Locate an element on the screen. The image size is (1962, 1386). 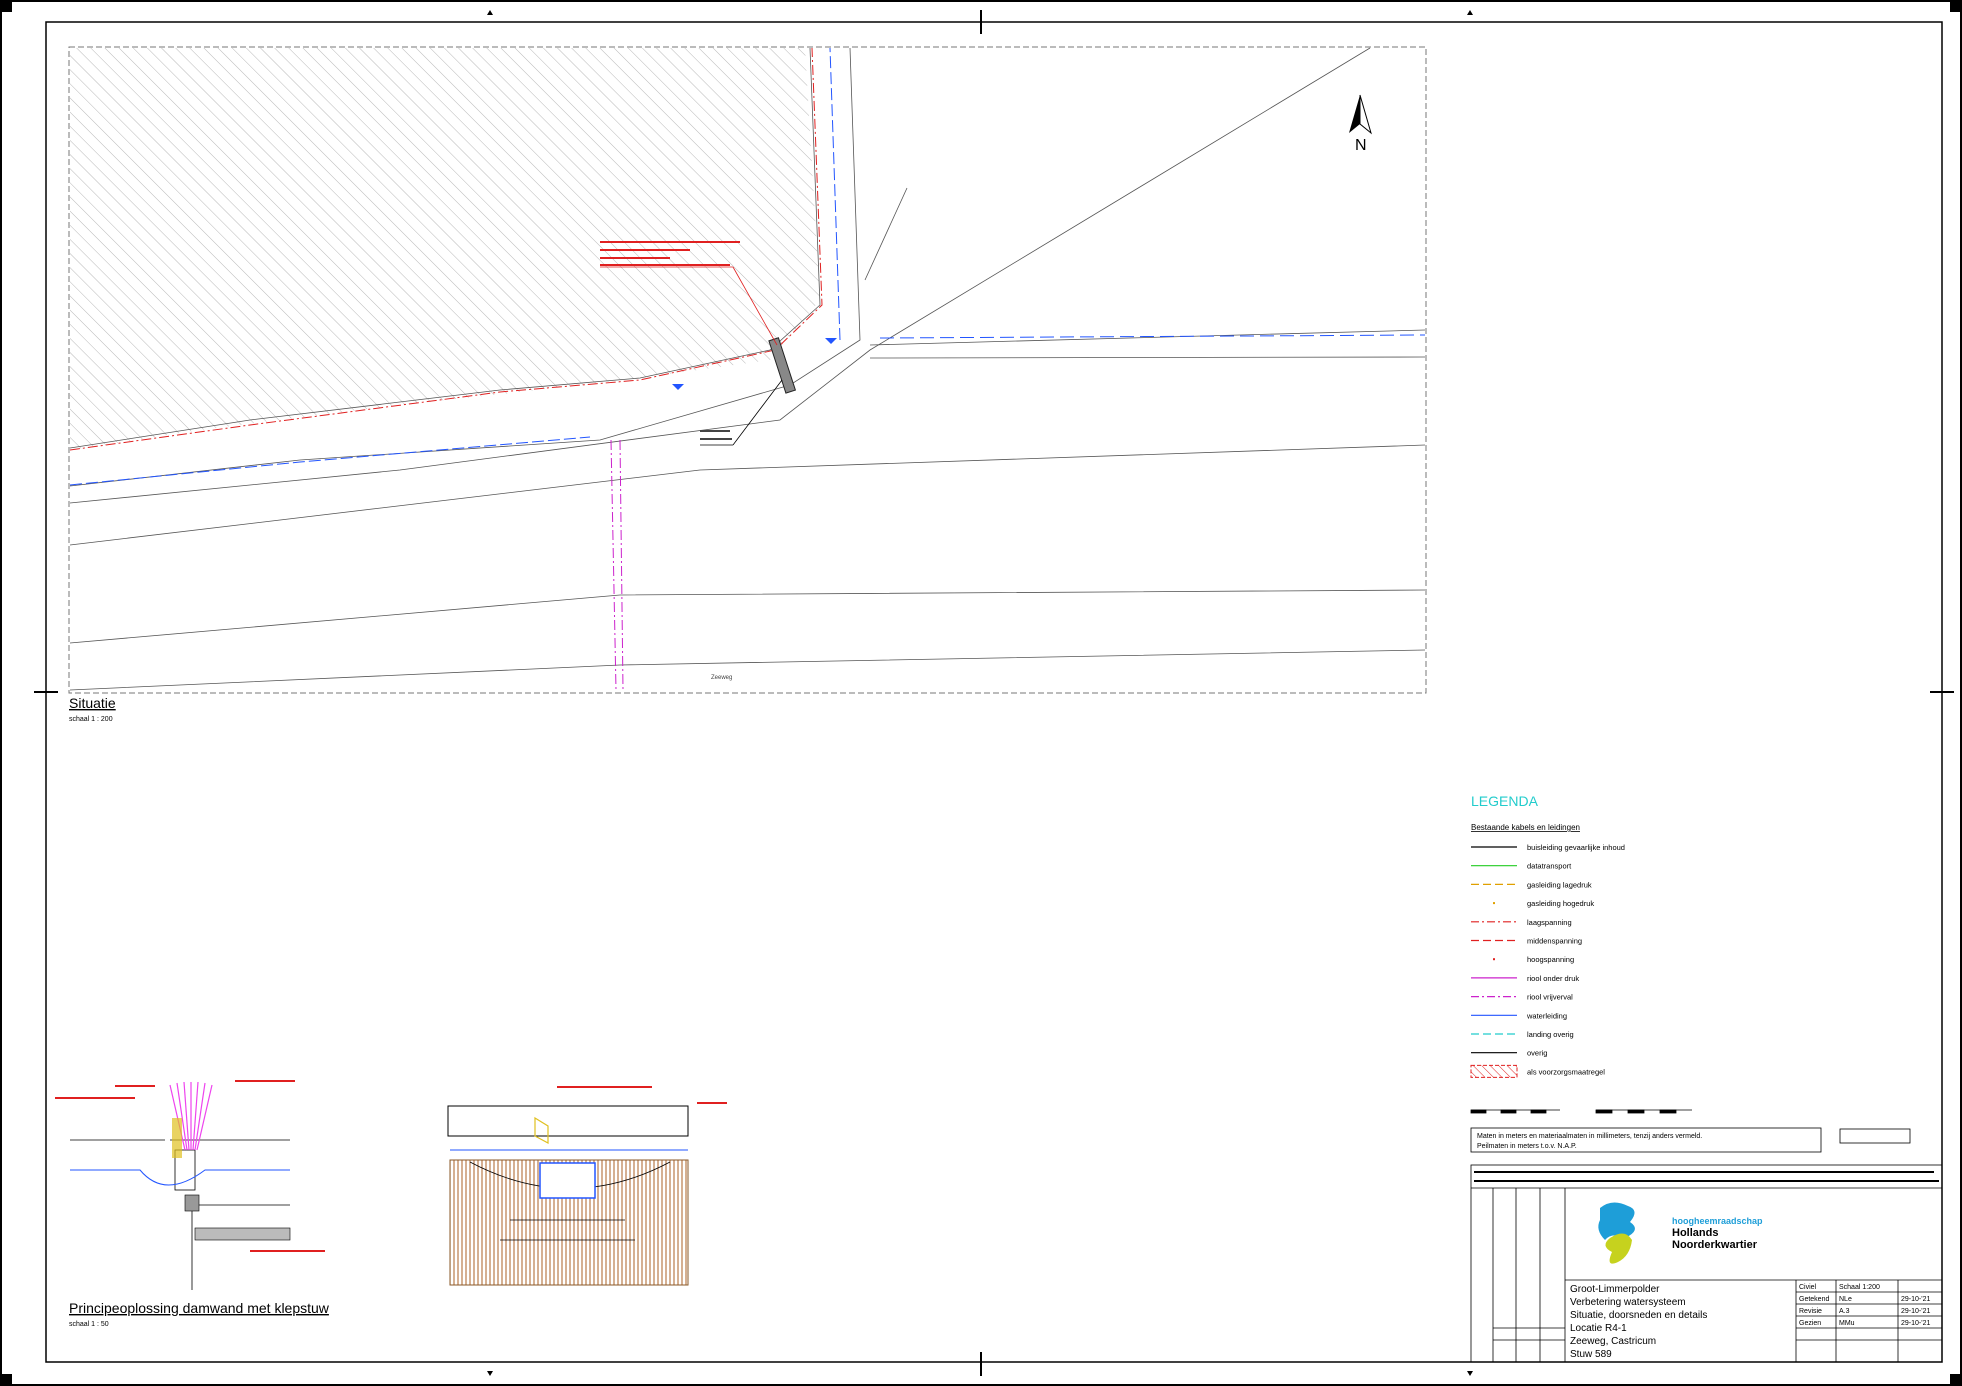
legend-item: buisleiding gevaarlijke inhoud is located at coordinates (1548, 847).